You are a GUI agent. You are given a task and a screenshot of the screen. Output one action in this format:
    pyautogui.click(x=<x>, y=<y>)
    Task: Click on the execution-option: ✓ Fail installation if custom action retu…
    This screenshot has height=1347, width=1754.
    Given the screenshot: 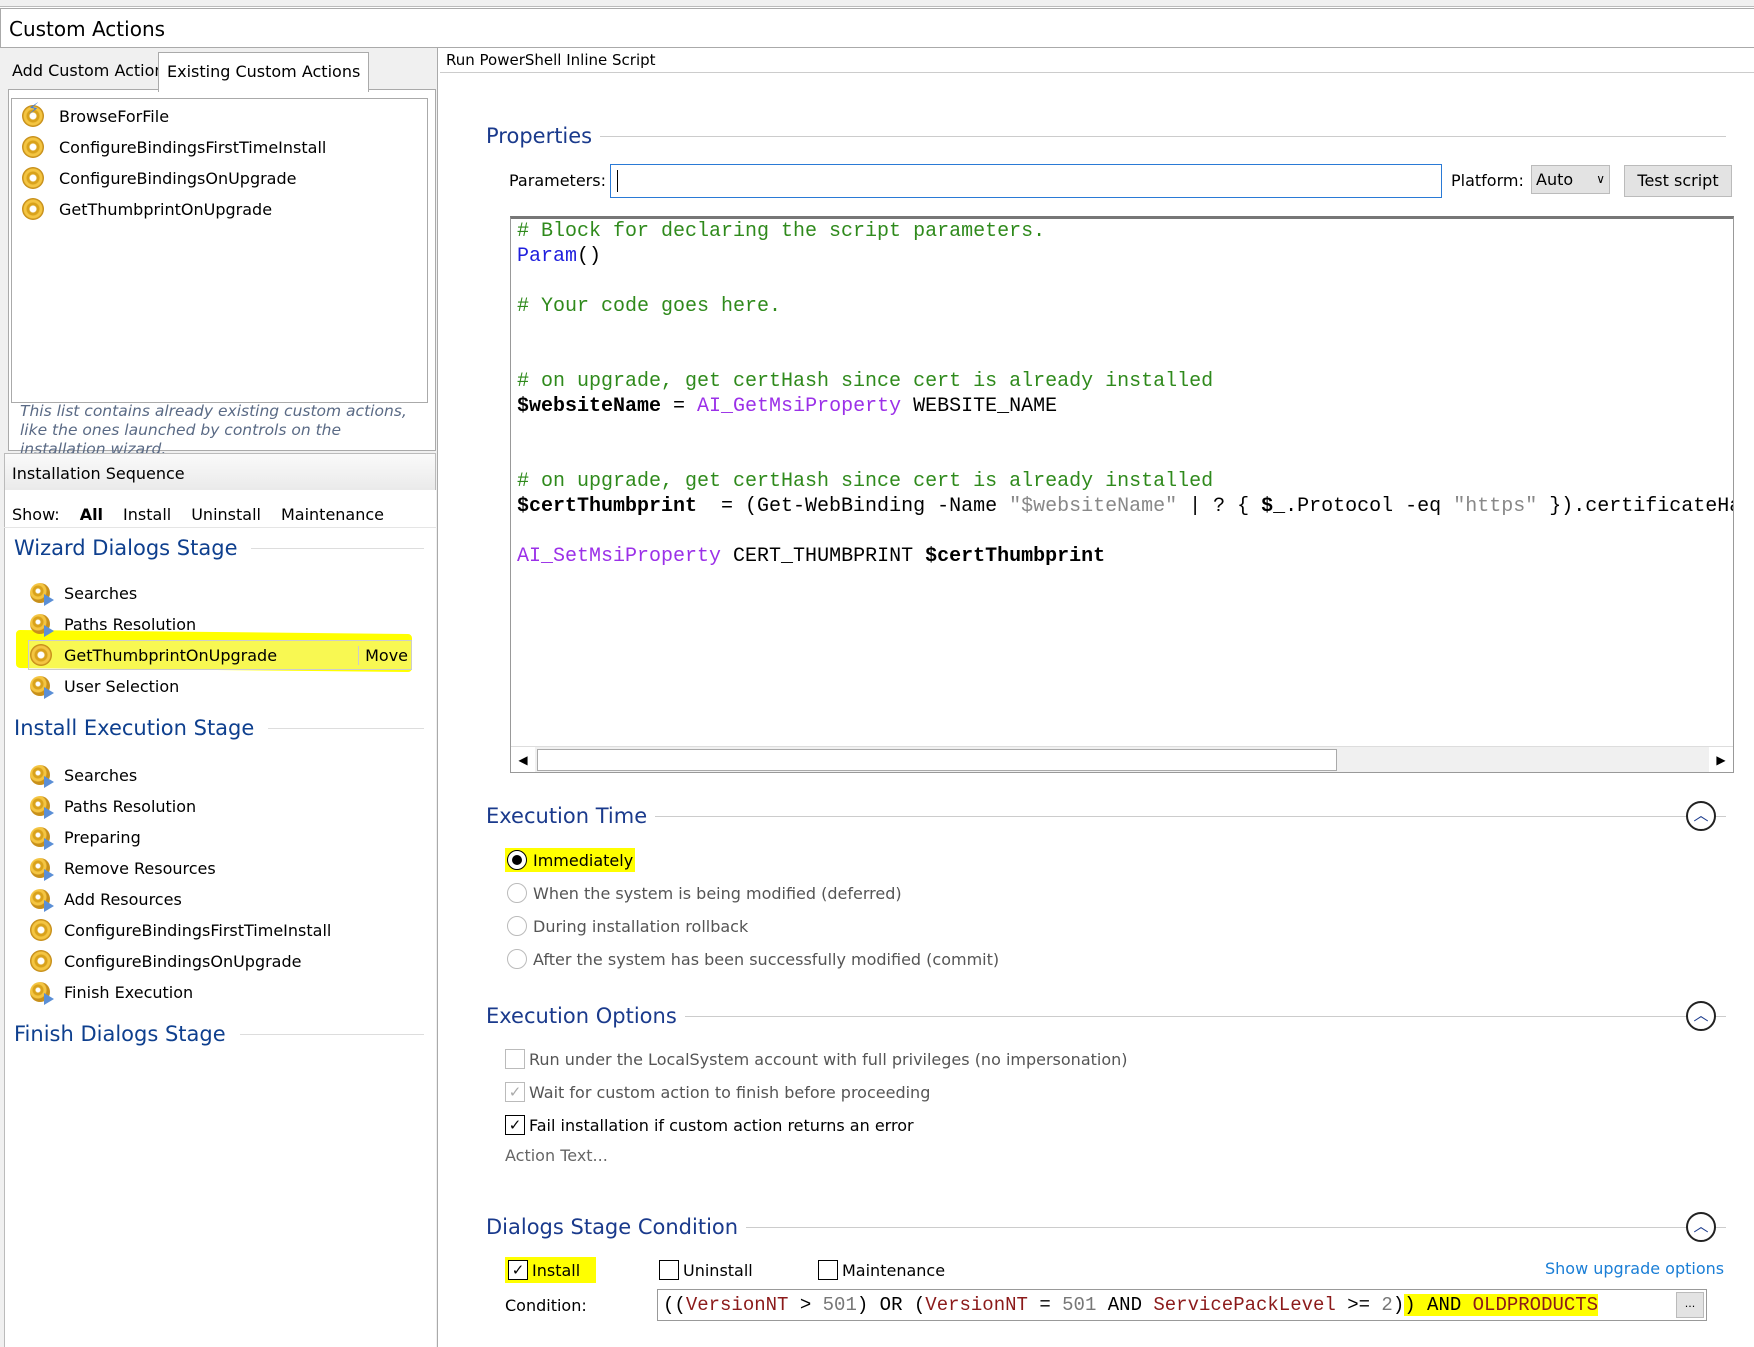 What is the action you would take?
    pyautogui.click(x=709, y=1125)
    